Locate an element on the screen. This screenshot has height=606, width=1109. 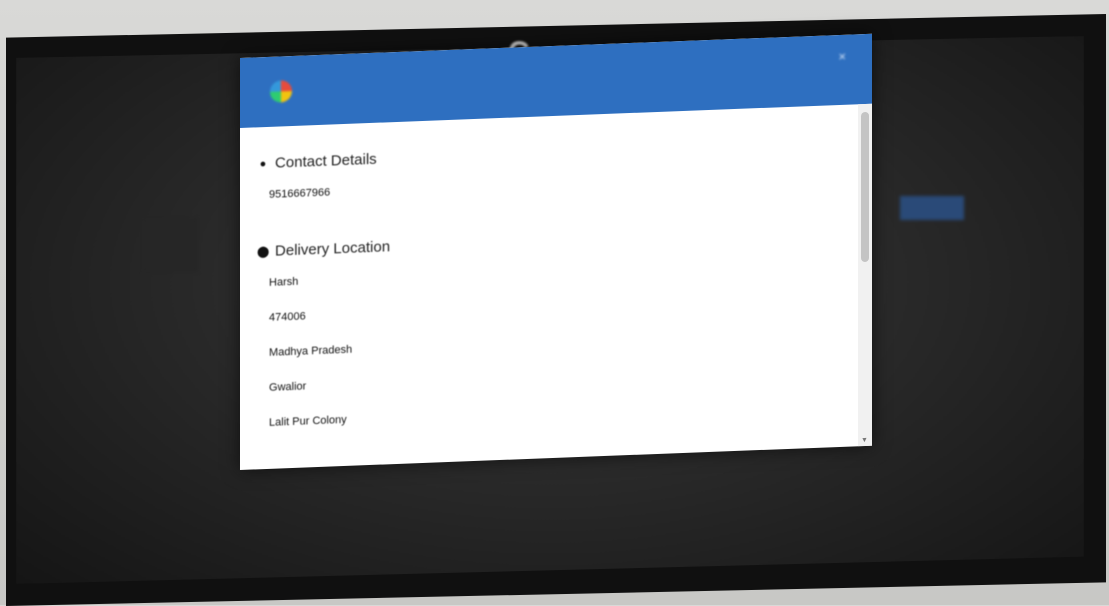
background-button is located at coordinates (932, 208).